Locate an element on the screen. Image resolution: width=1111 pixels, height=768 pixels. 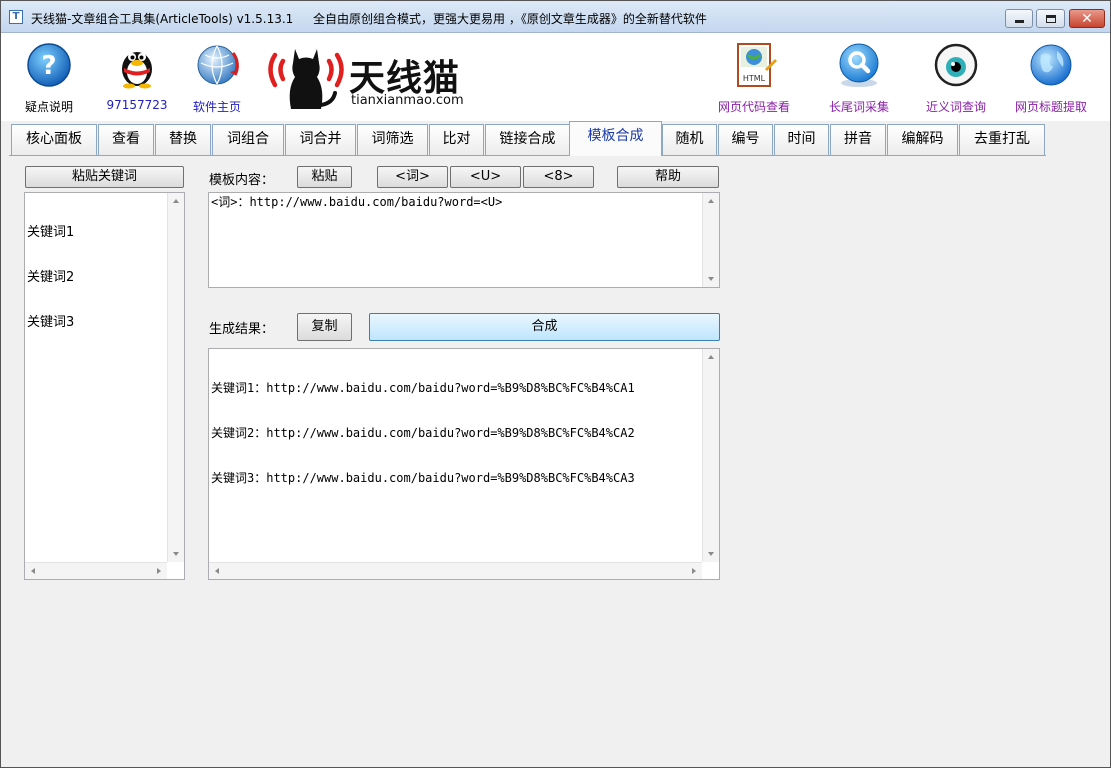
close-button: ✕ is located at coordinates (1087, 18).